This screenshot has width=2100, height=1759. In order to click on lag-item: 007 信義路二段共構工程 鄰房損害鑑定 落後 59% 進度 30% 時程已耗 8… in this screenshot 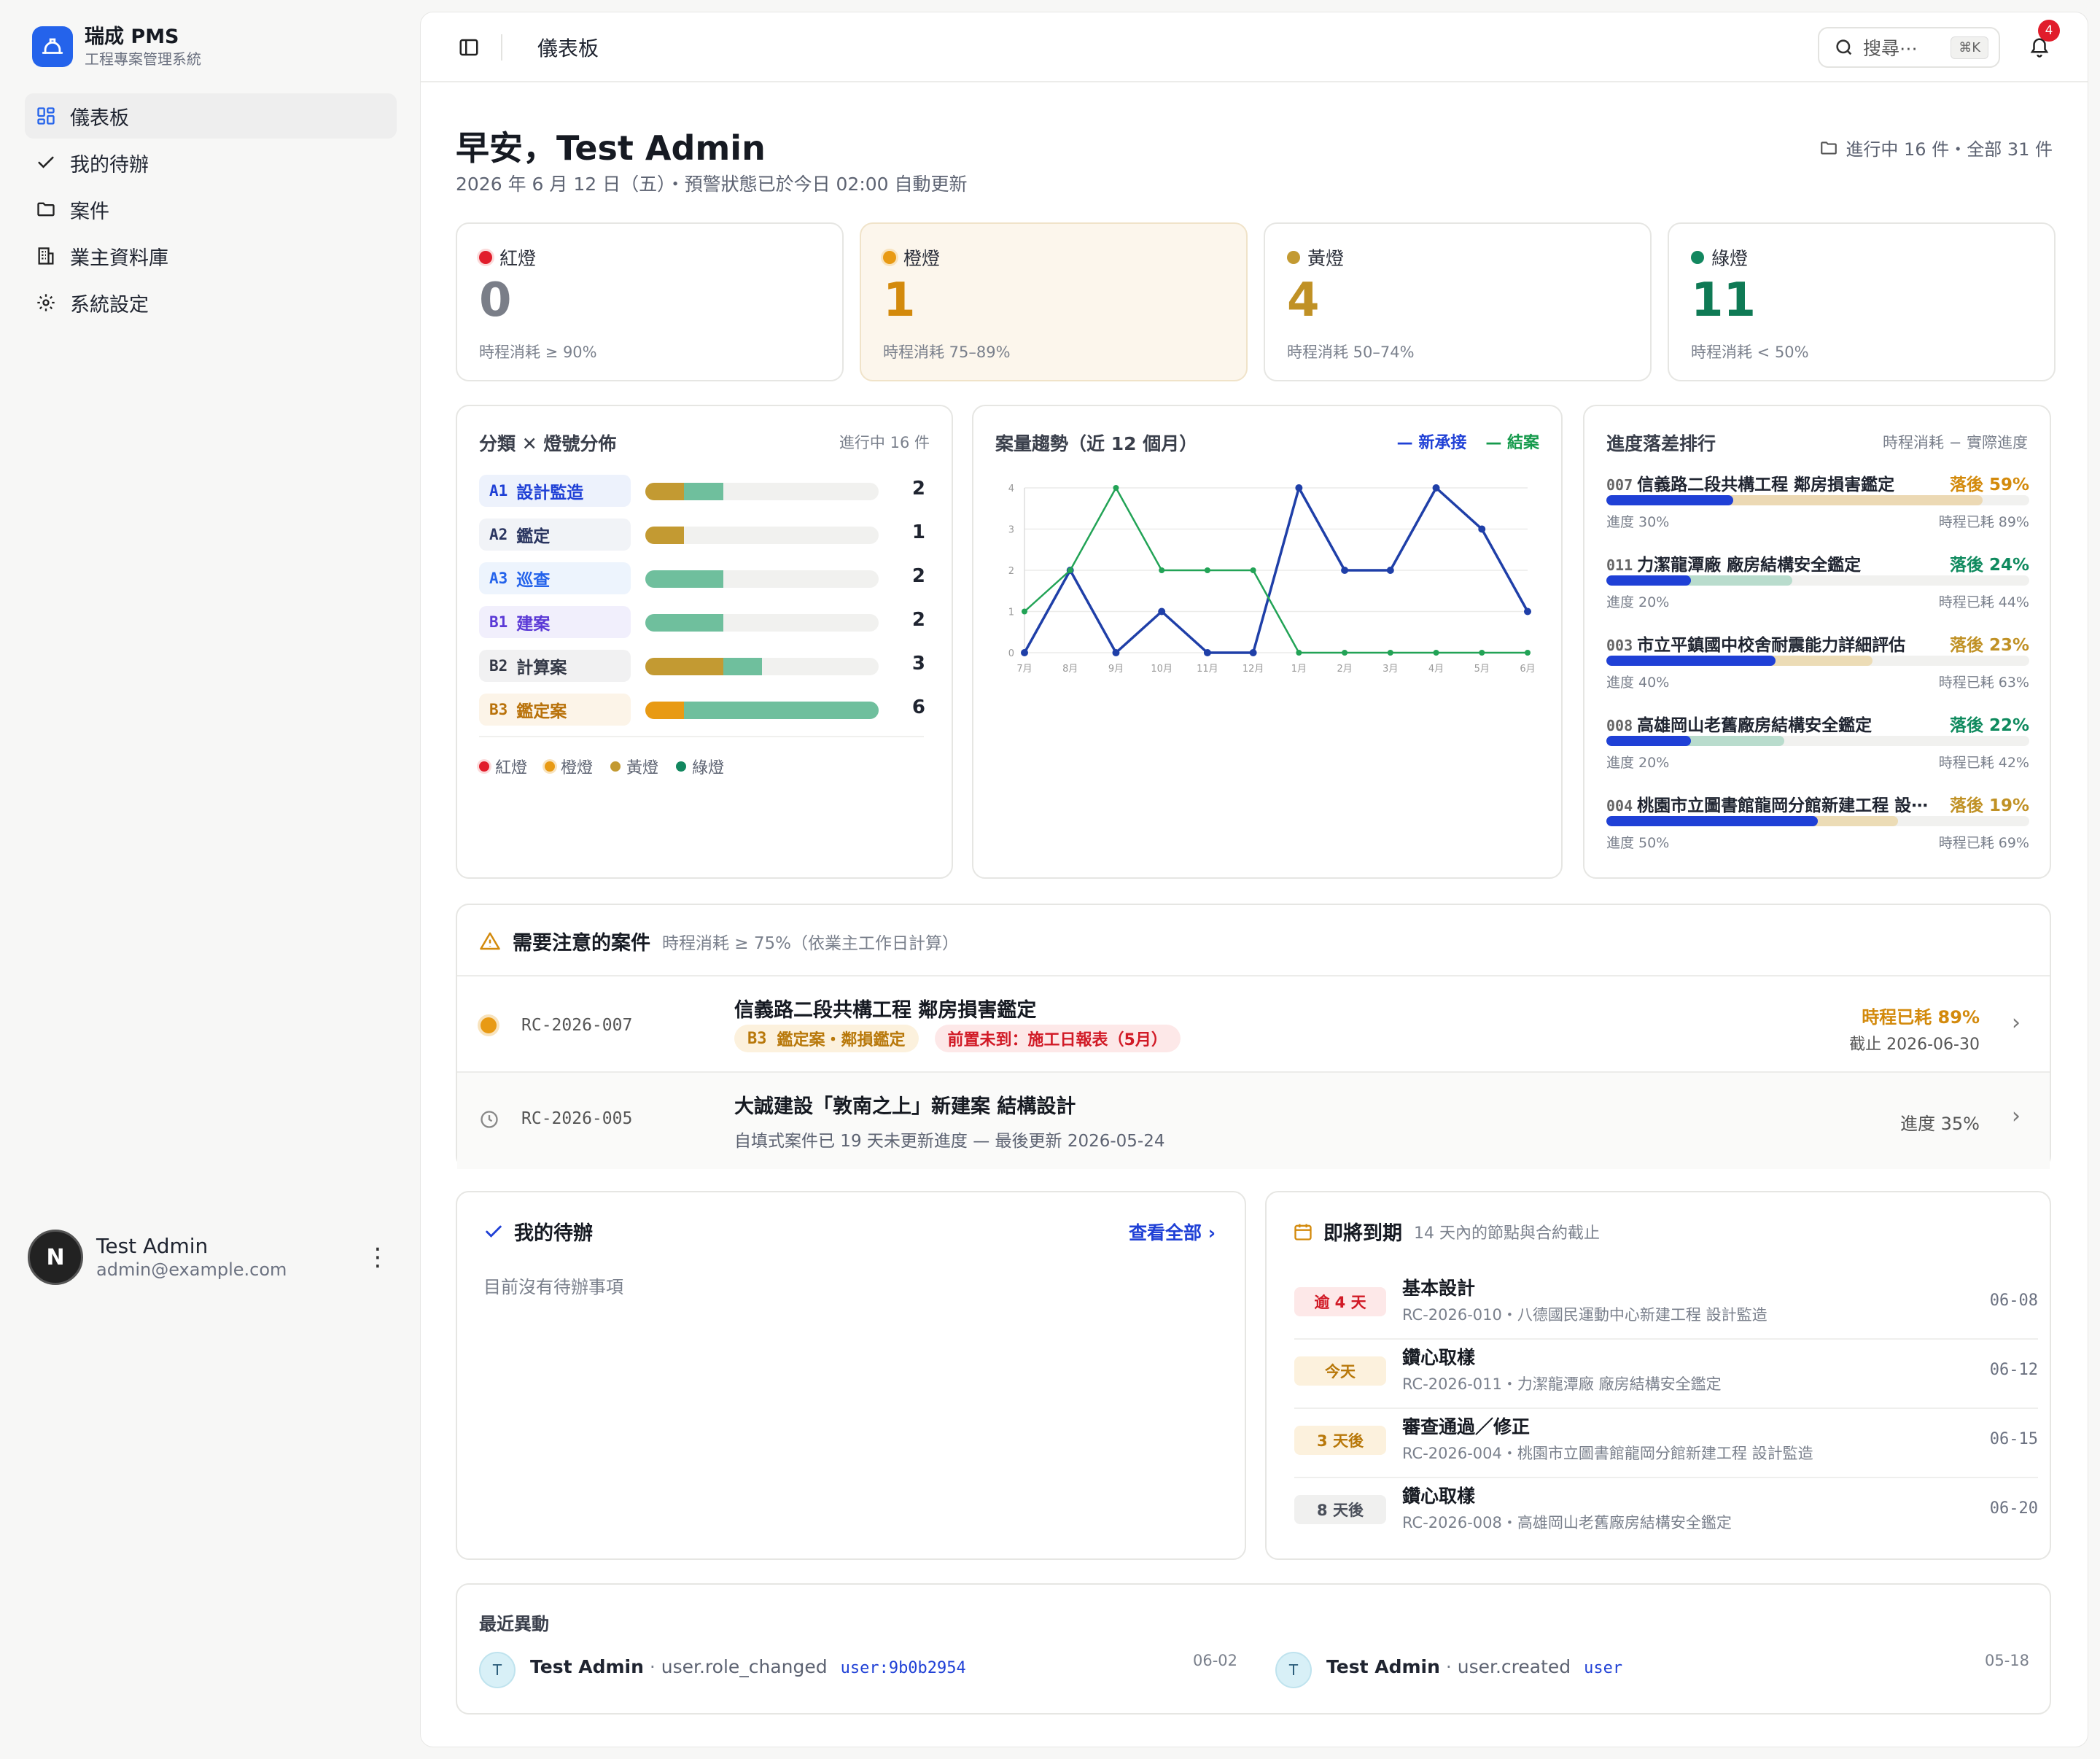, I will do `click(1817, 506)`.